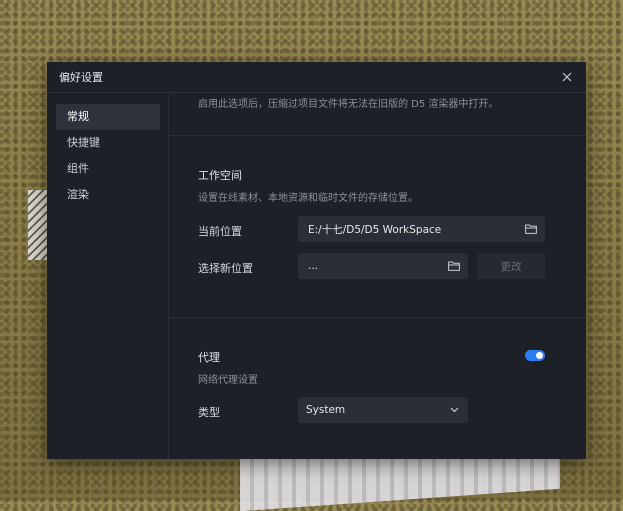 The height and width of the screenshot is (511, 623). Describe the element at coordinates (326, 410) in the screenshot. I see `proxy-type-value: System` at that location.